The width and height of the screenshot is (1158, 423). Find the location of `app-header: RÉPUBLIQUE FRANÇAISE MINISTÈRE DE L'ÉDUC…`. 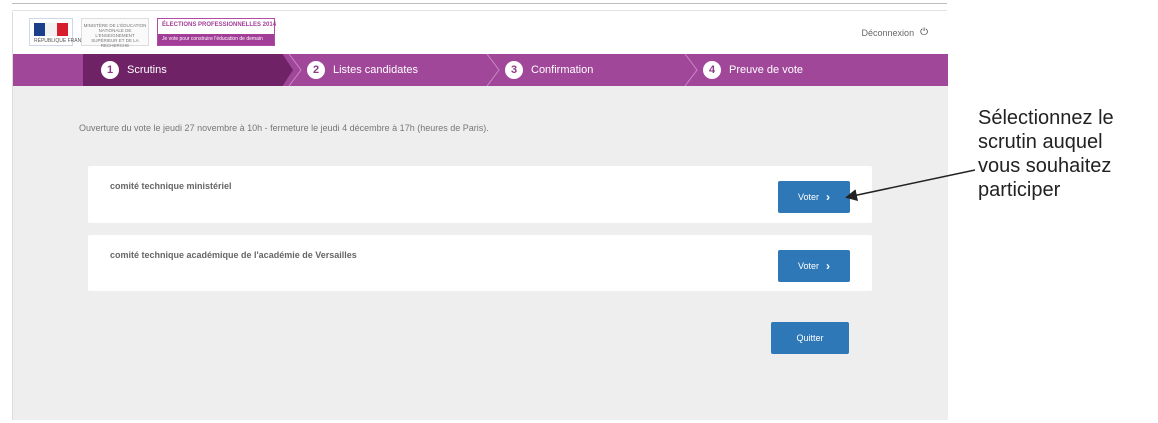

app-header: RÉPUBLIQUE FRANÇAISE MINISTÈRE DE L'ÉDUC… is located at coordinates (480, 33).